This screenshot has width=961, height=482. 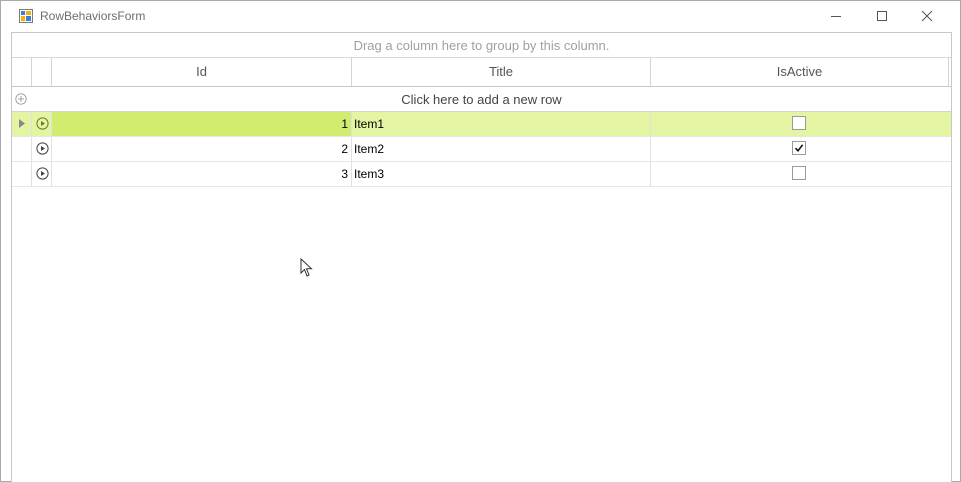 I want to click on close-icon, so click(x=927, y=16).